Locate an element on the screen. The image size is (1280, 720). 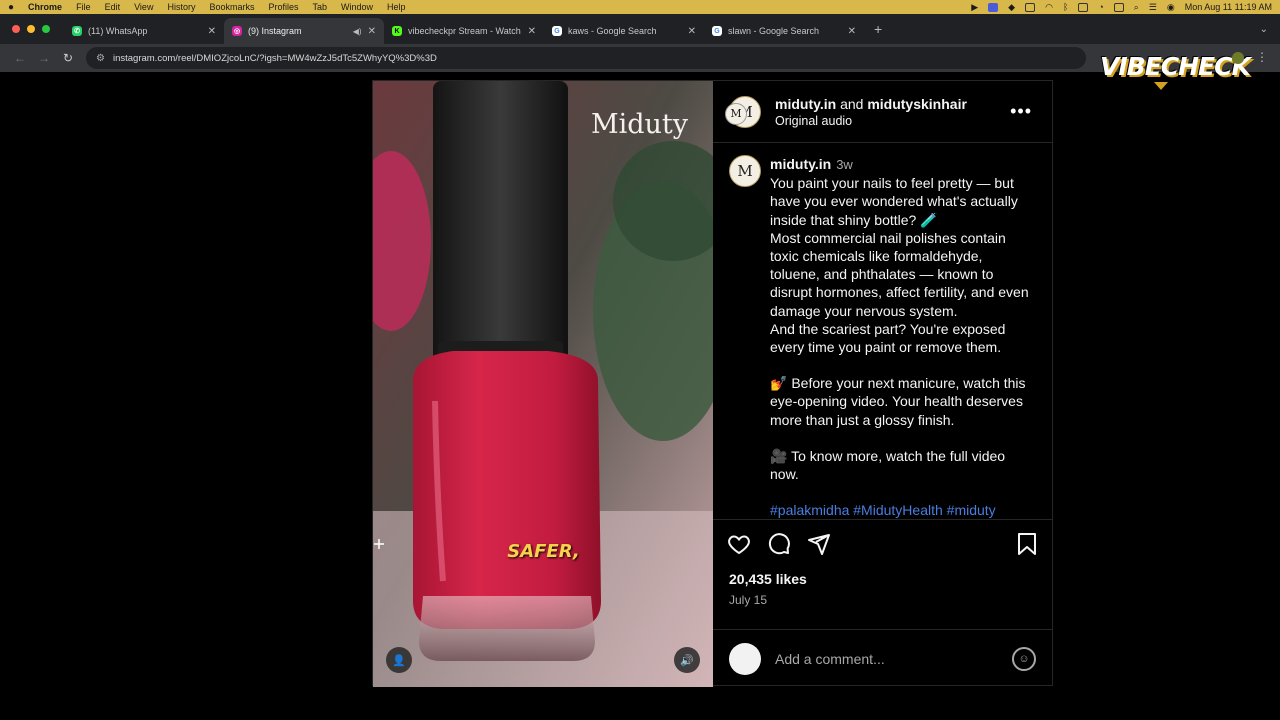
likes-count: 20,435 likes is located at coordinates (882, 577).